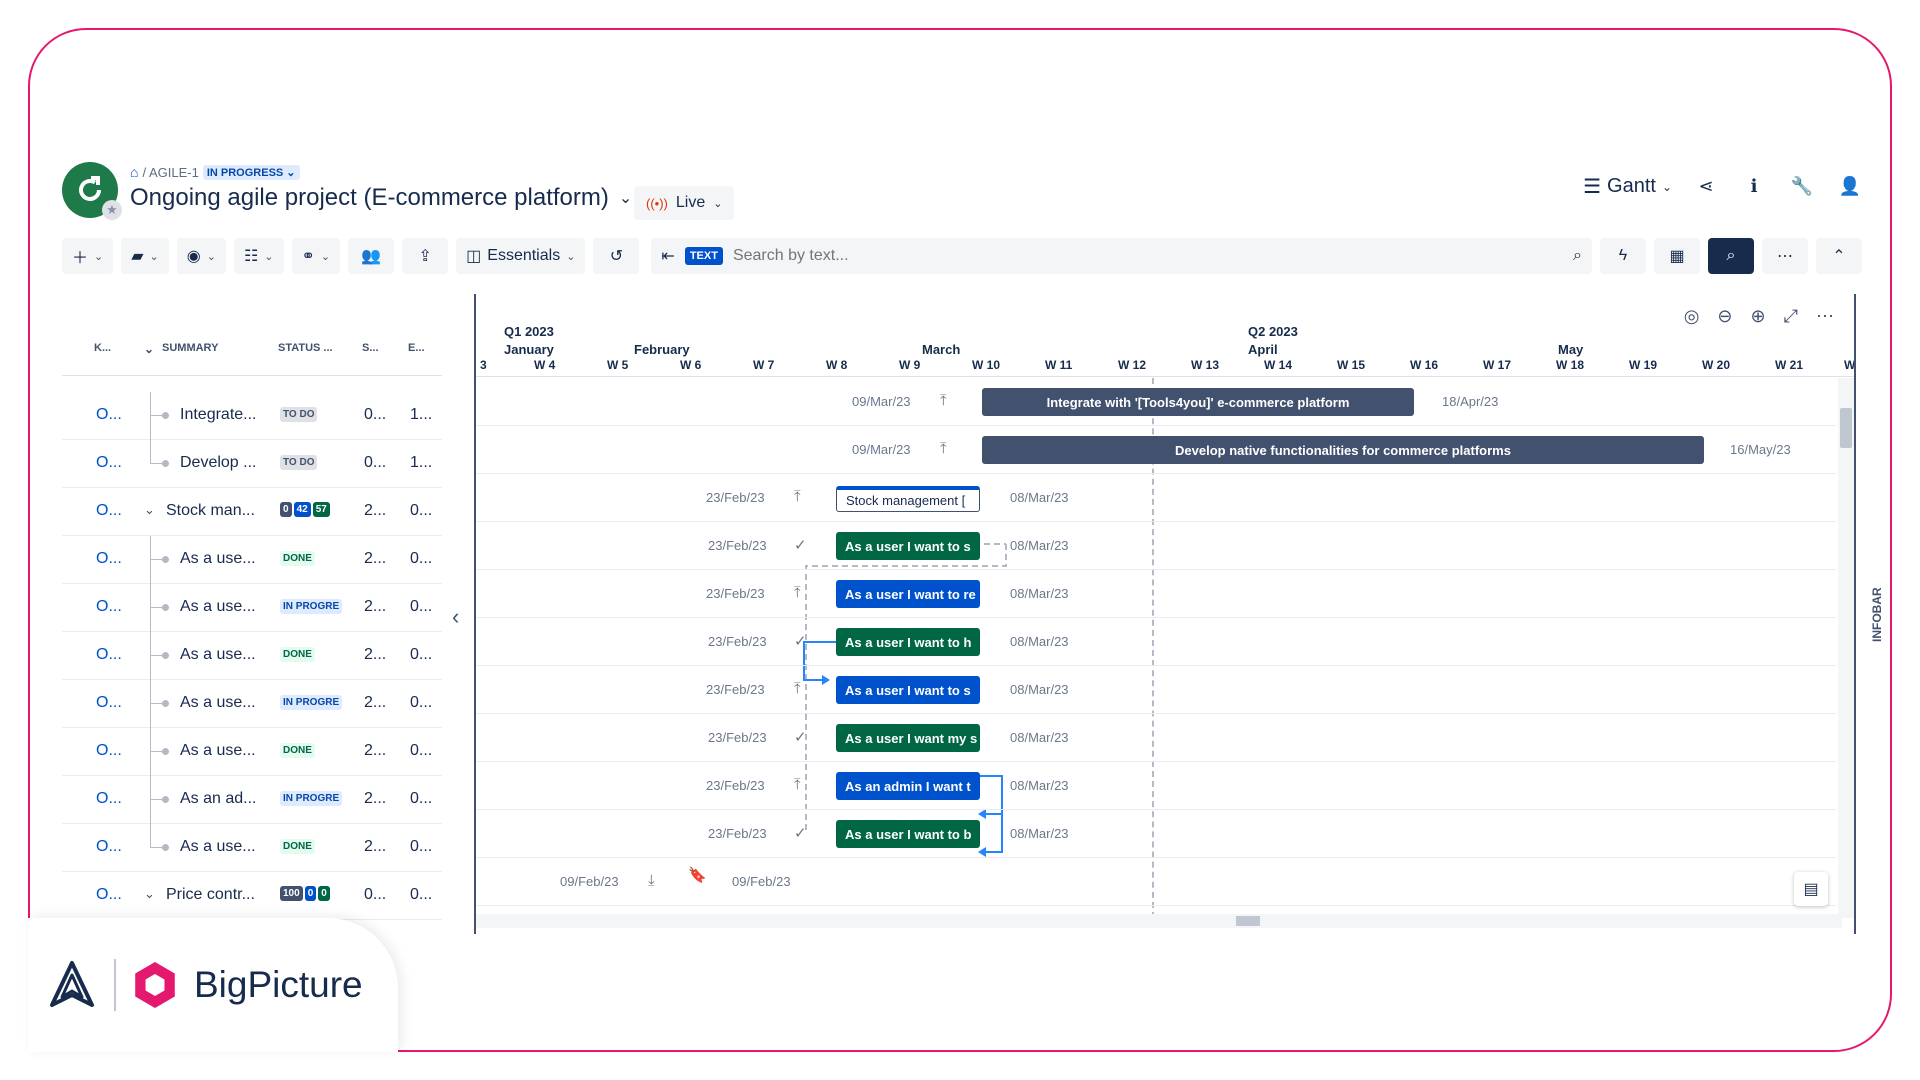 This screenshot has height=1080, width=1920. Describe the element at coordinates (1825, 316) in the screenshot. I see `more-icon: ⋯` at that location.